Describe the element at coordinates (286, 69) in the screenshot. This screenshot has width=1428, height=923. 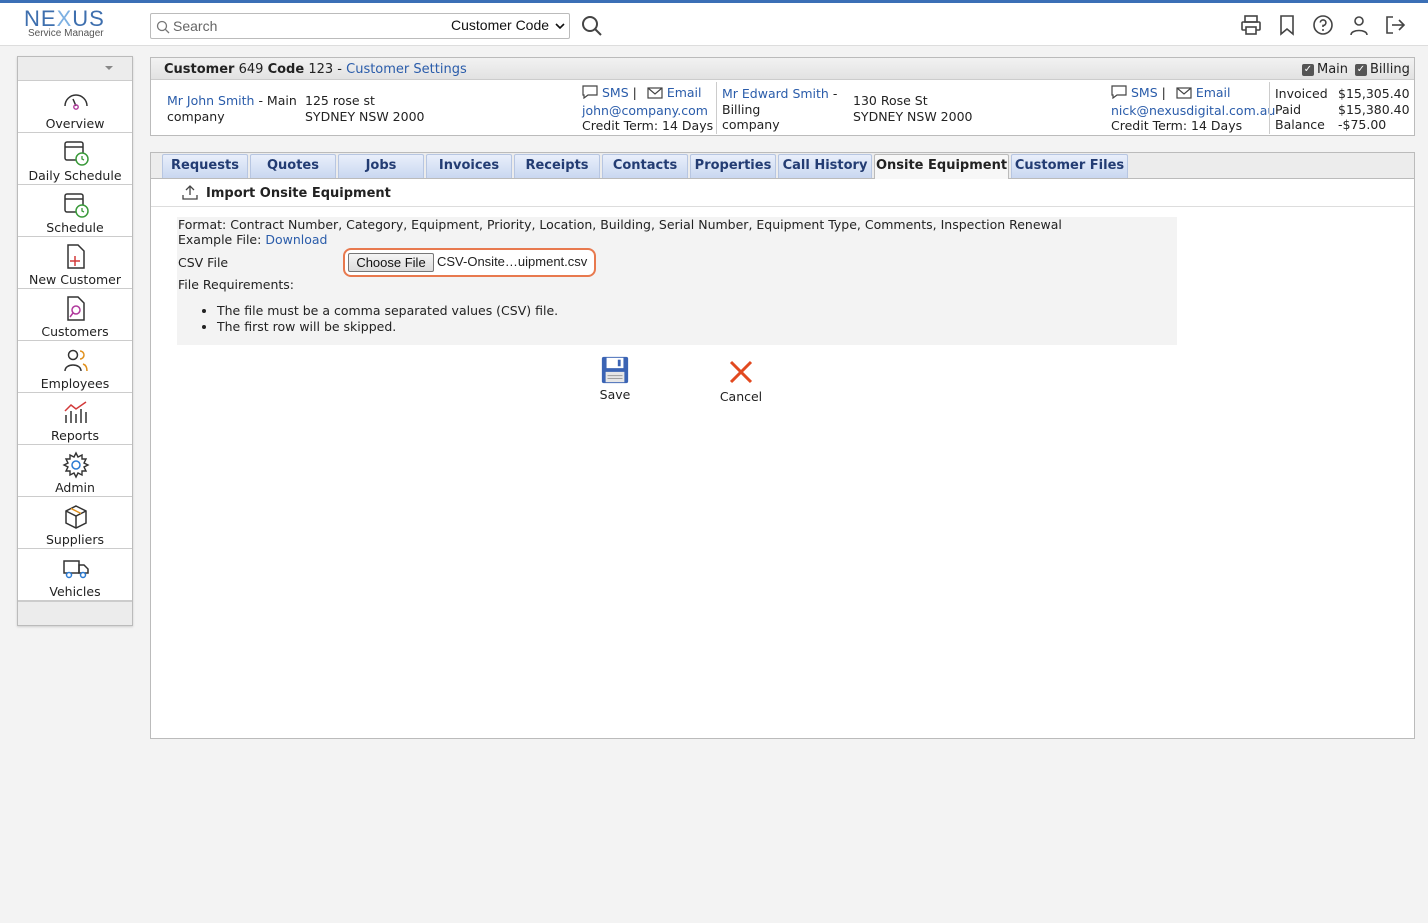
I see `code-label: Code` at that location.